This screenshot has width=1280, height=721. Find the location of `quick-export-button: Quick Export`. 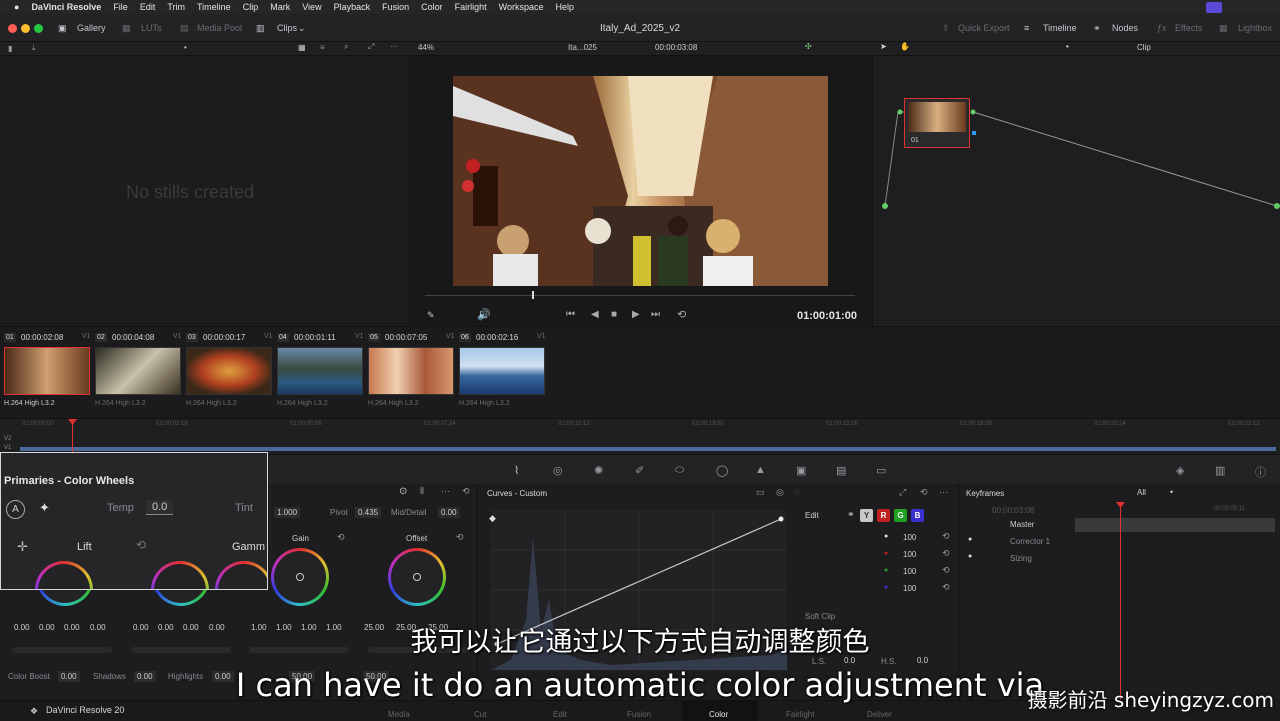

quick-export-button: Quick Export is located at coordinates (984, 28).